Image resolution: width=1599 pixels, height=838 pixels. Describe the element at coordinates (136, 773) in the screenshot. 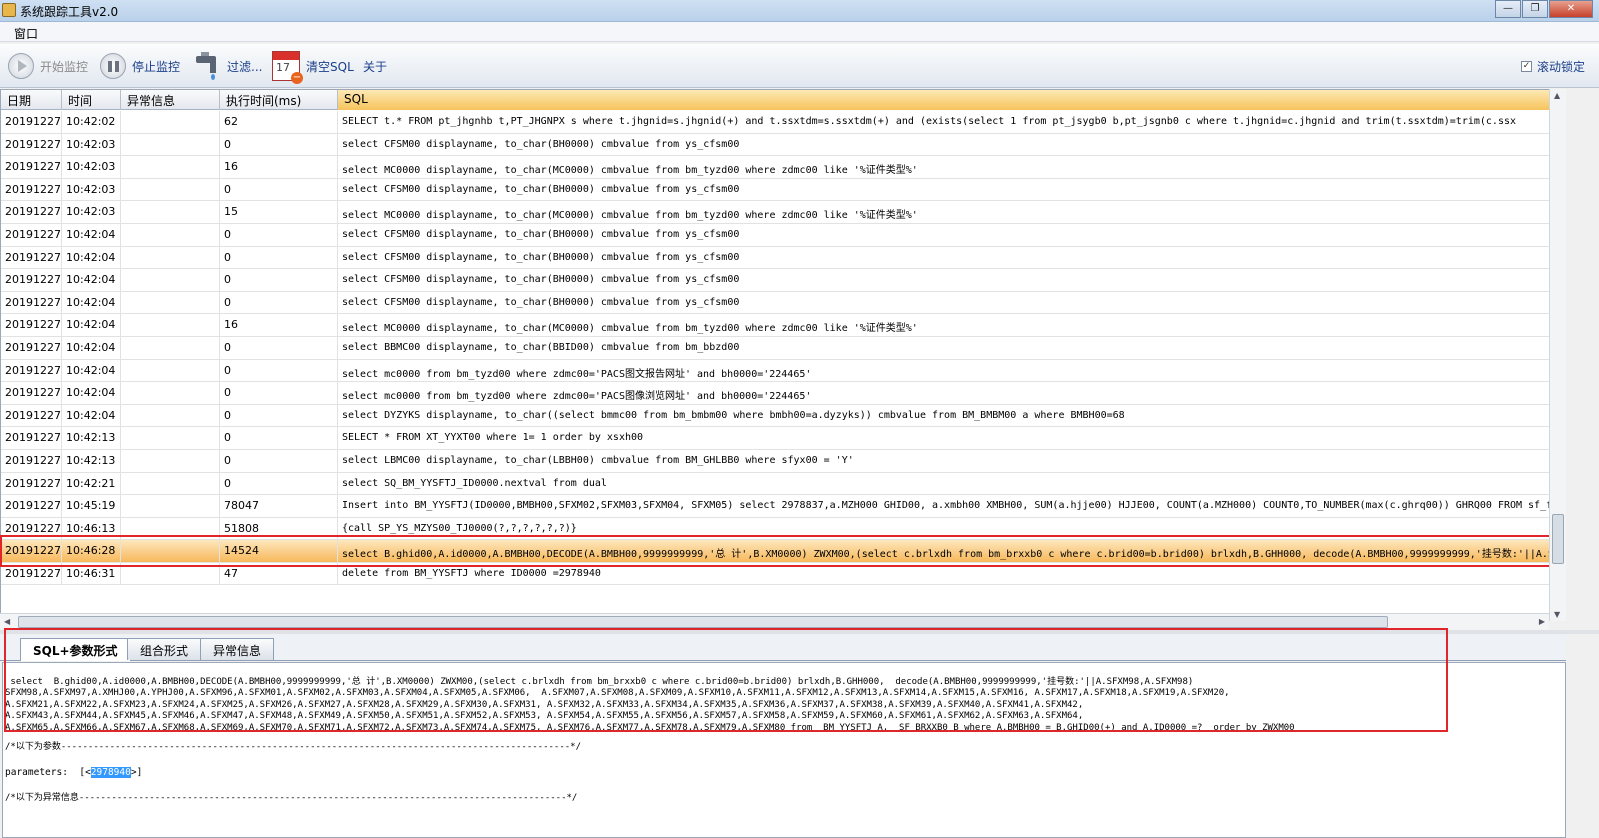

I see `params-end: >]` at that location.